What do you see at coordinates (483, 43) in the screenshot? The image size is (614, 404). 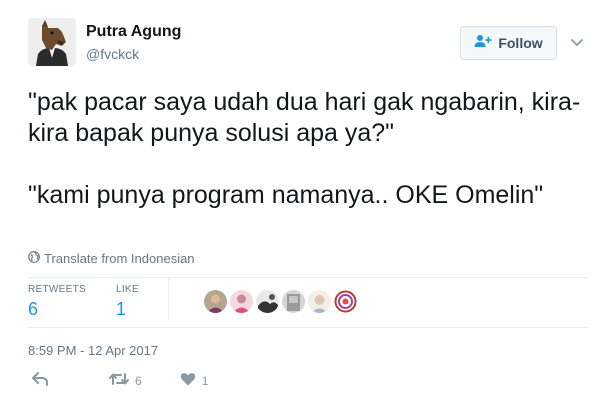 I see `add-user-icon` at bounding box center [483, 43].